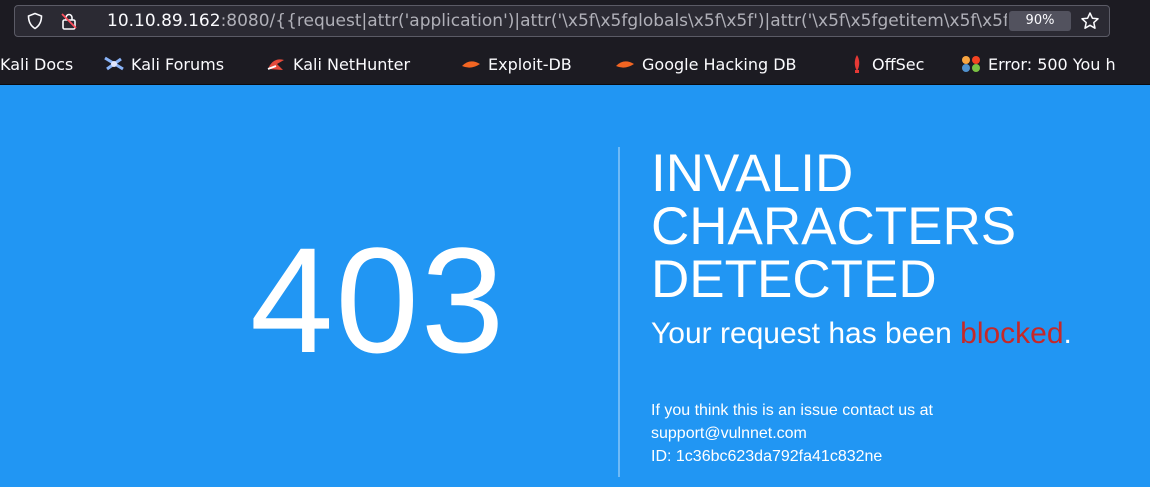 This screenshot has height=487, width=1150. I want to click on url-host: 10.10.89.162, so click(164, 21).